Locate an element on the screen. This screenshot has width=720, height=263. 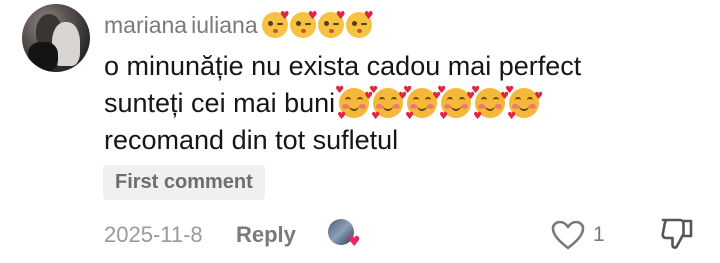
comment-line-2-text: sunteți cei mai buni is located at coordinates (220, 103).